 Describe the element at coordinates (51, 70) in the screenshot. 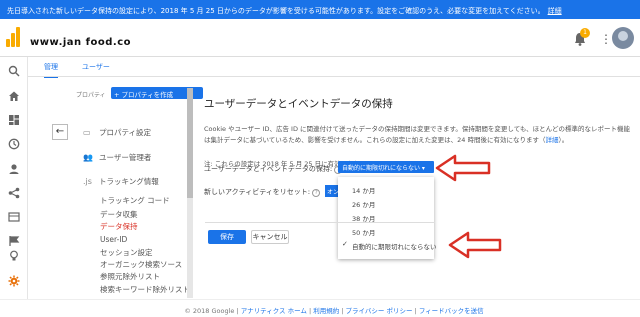

I see `tab-admin: 管理` at that location.